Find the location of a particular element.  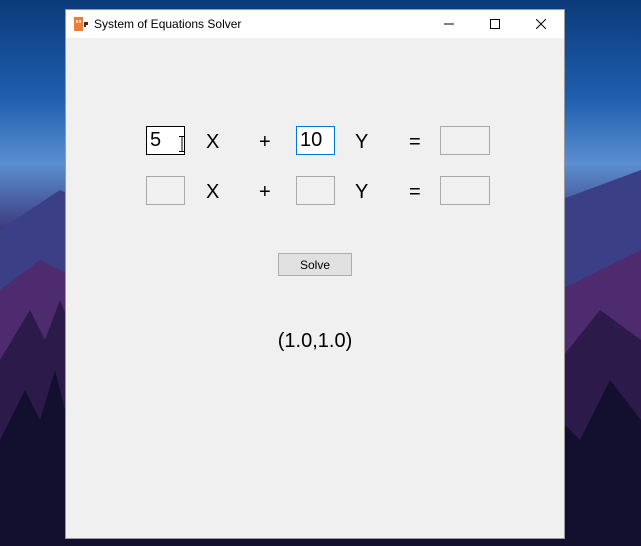

eq2-coefficient-b-field is located at coordinates (315, 190).